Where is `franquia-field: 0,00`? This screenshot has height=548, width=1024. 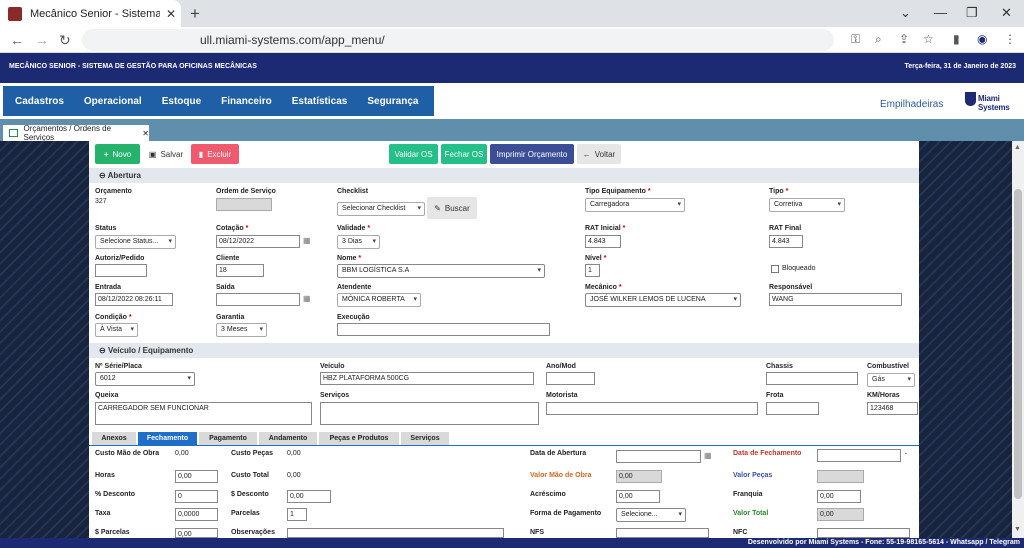 franquia-field: 0,00 is located at coordinates (839, 496).